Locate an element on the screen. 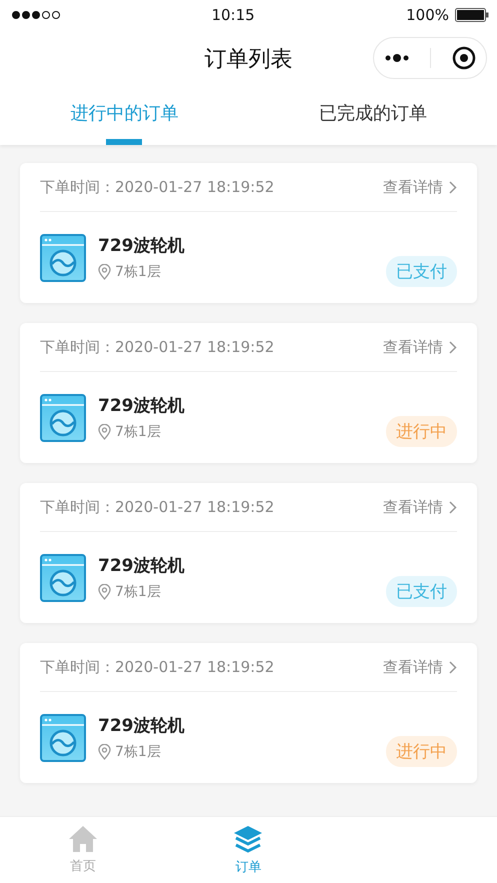  tab-bar-item: 首页 is located at coordinates (83, 850).